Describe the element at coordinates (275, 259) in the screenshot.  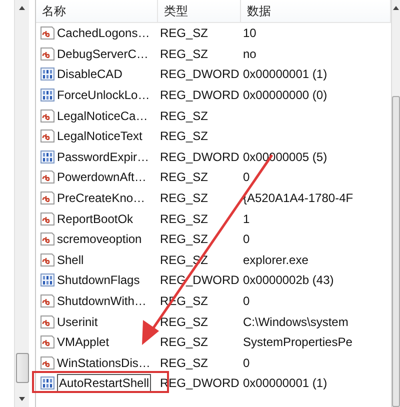
I see `value-data: explorer.exe` at that location.